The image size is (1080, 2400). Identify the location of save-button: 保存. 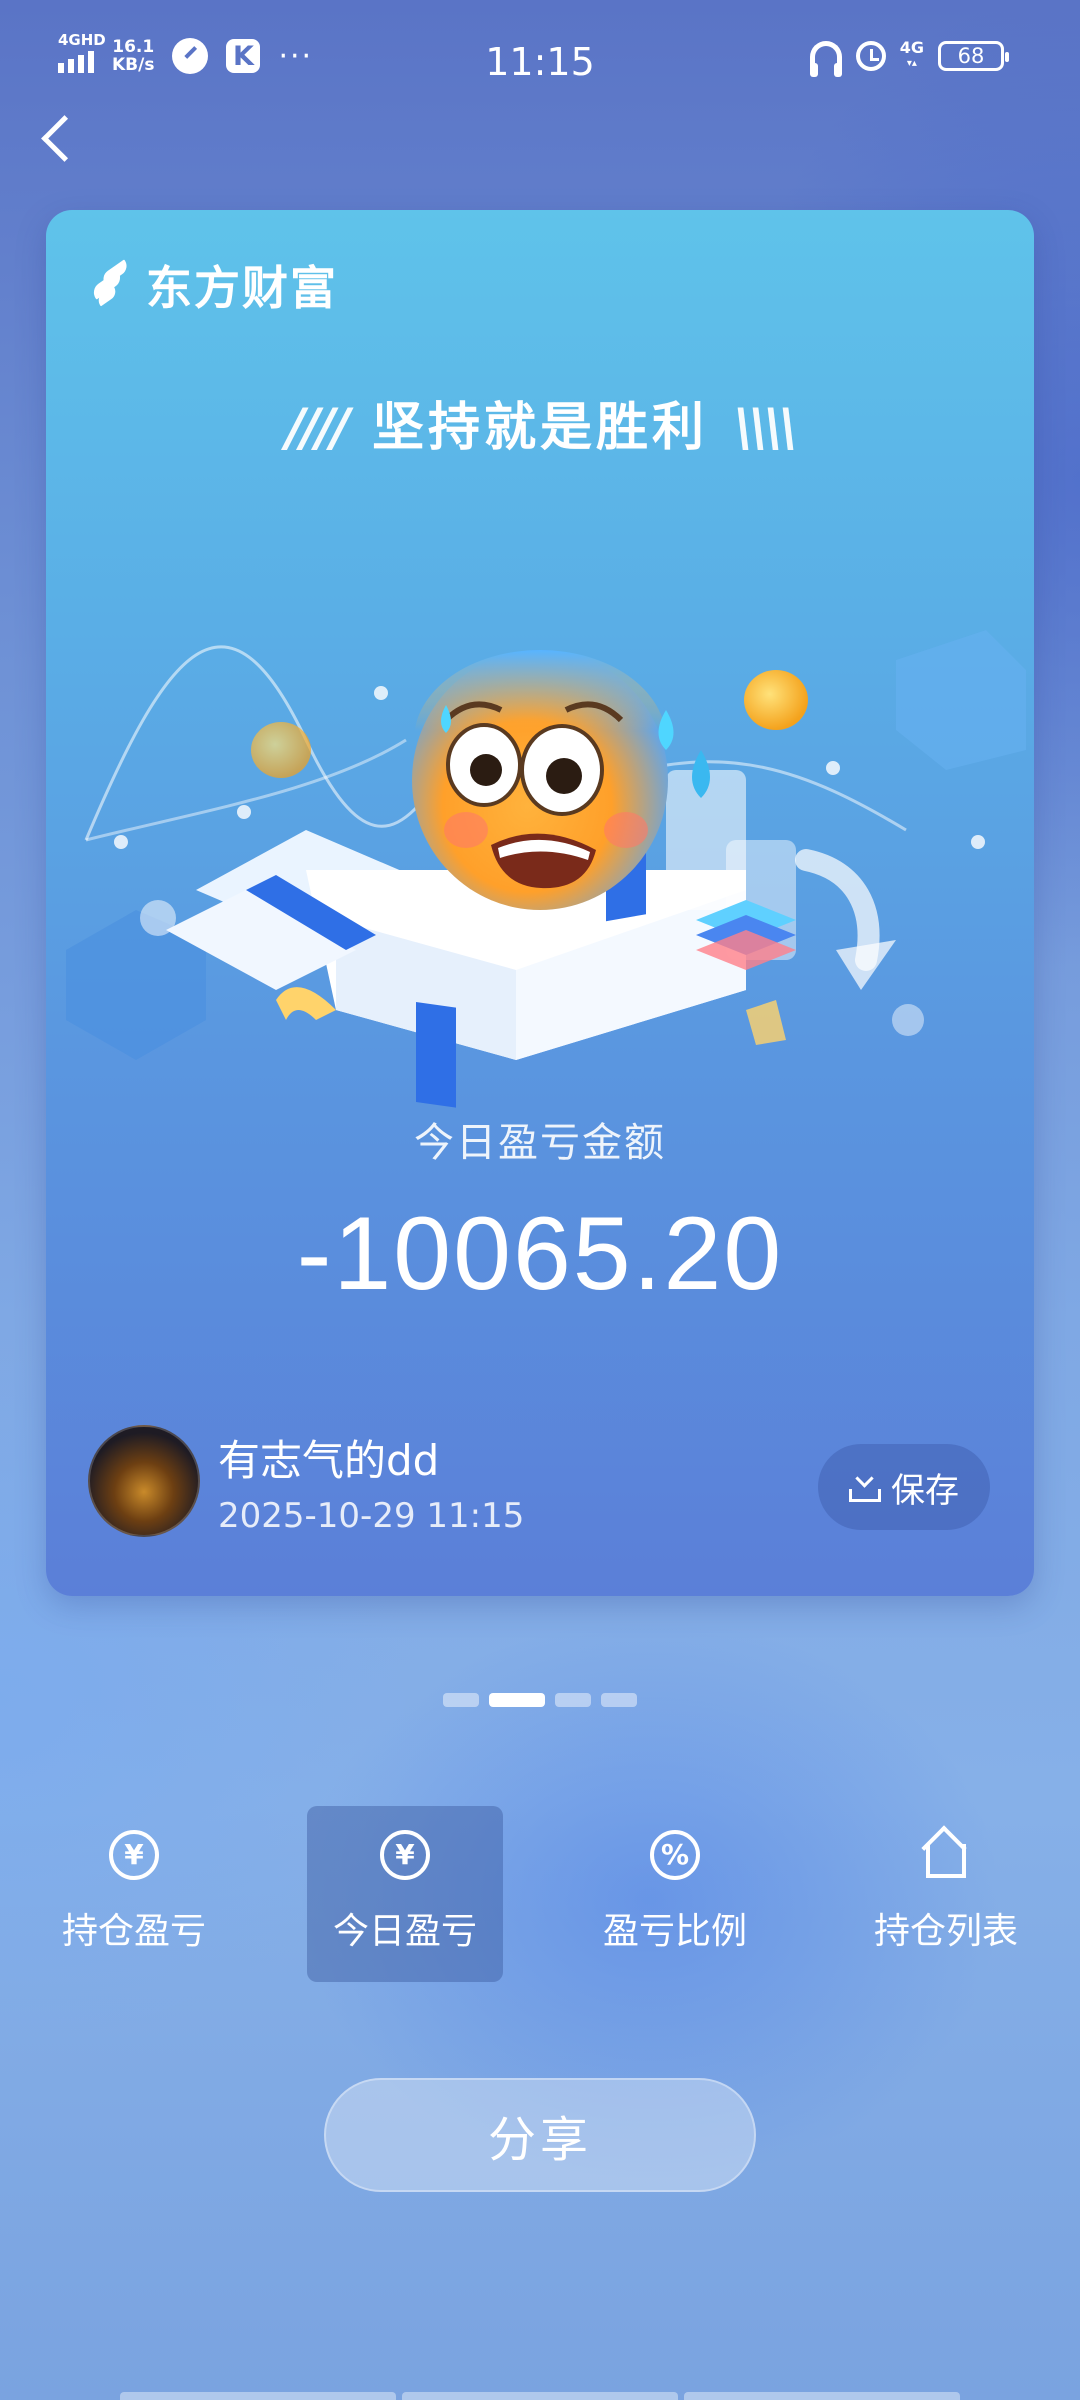
(904, 1487).